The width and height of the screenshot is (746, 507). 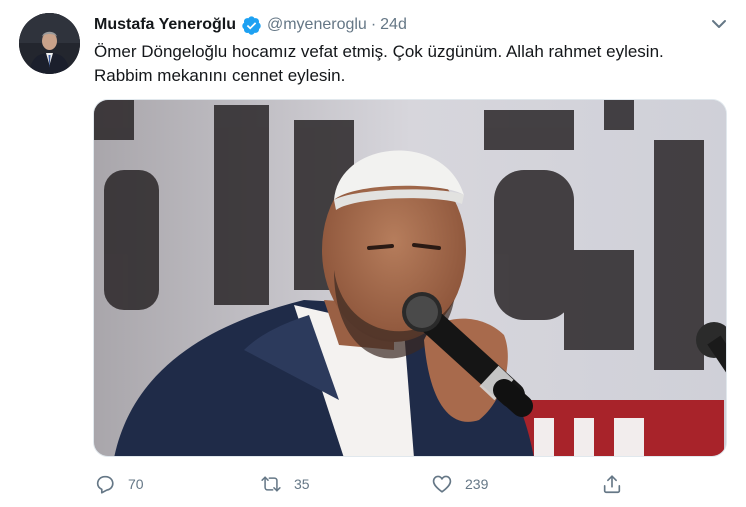 I want to click on user-handle: @myeneroglu, so click(x=317, y=25).